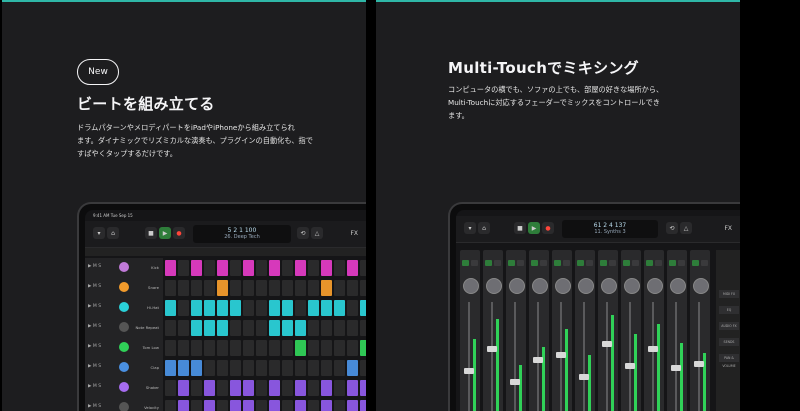 Image resolution: width=800 pixels, height=411 pixels. What do you see at coordinates (548, 228) in the screenshot?
I see `record-button: ●` at bounding box center [548, 228].